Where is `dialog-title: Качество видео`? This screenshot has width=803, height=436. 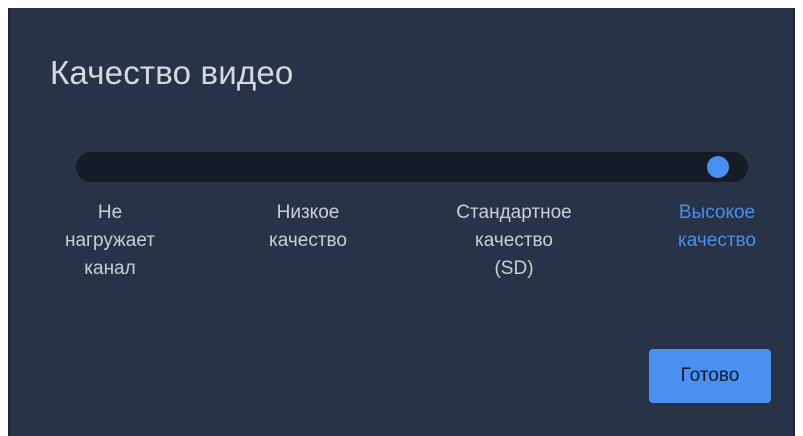
dialog-title: Качество видео is located at coordinates (172, 72).